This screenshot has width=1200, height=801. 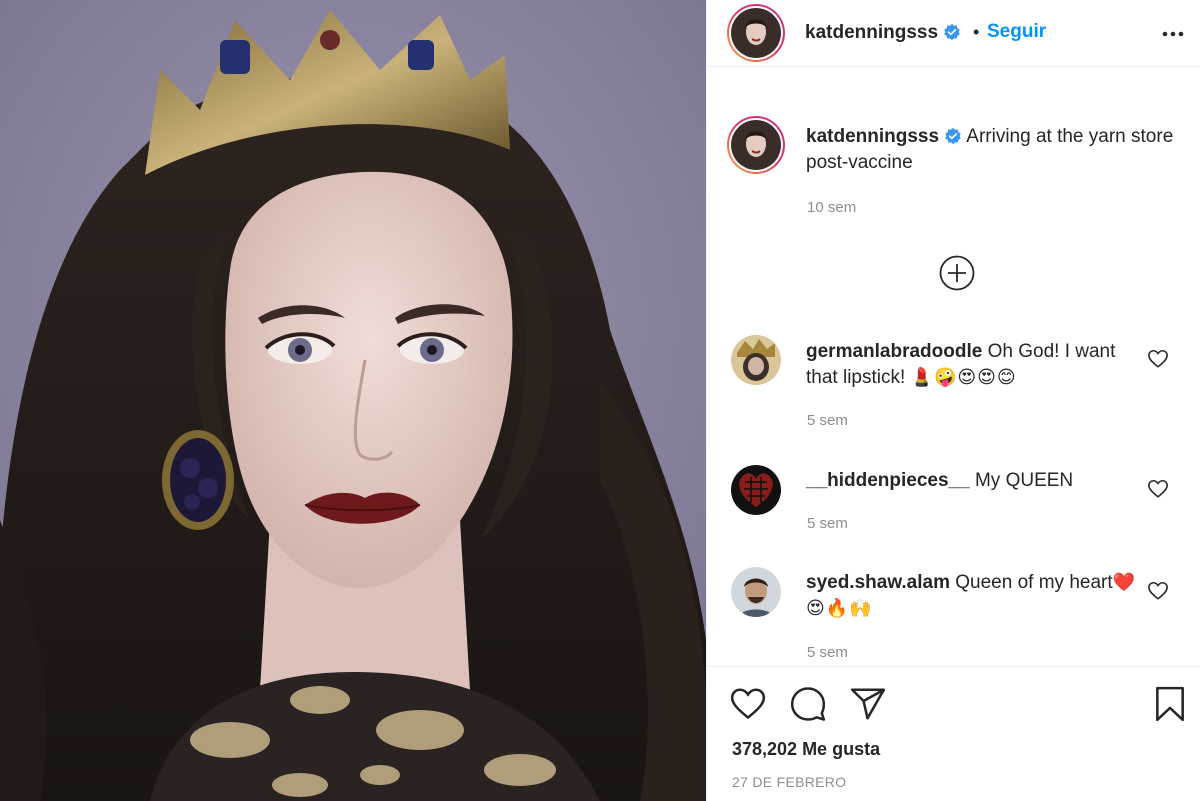 I want to click on comment-username: __hiddenpieces__, so click(x=888, y=480).